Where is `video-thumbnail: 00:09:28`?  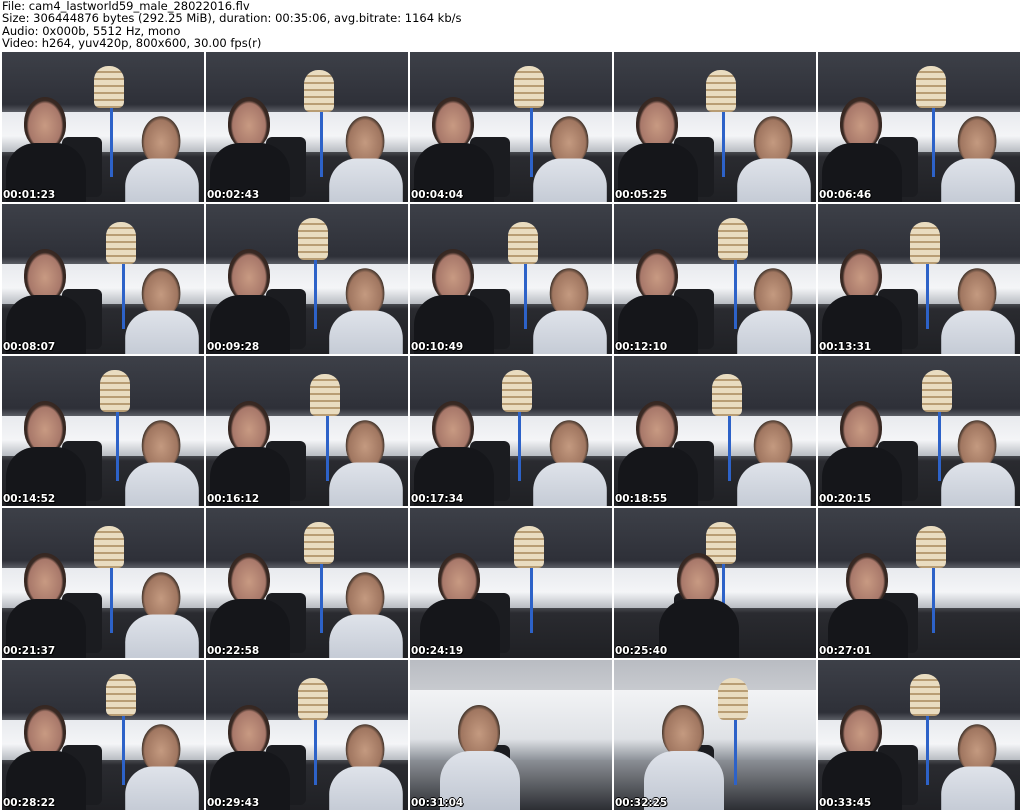 video-thumbnail: 00:09:28 is located at coordinates (307, 279).